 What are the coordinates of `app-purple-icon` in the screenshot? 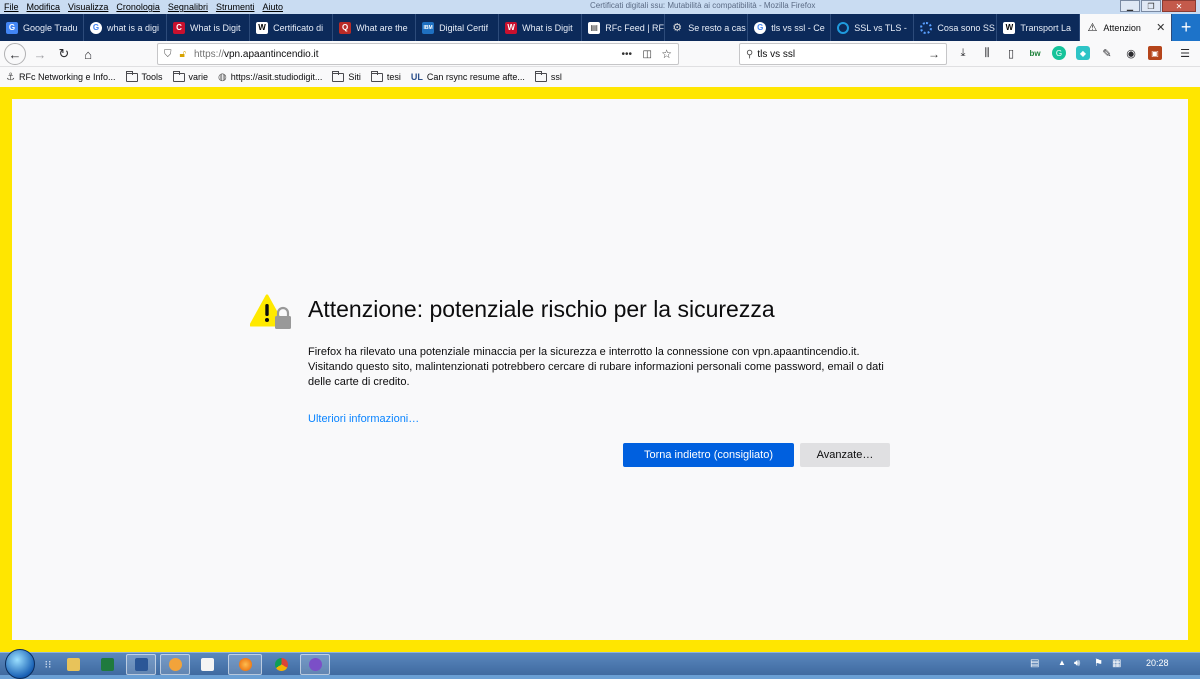 It's located at (315, 664).